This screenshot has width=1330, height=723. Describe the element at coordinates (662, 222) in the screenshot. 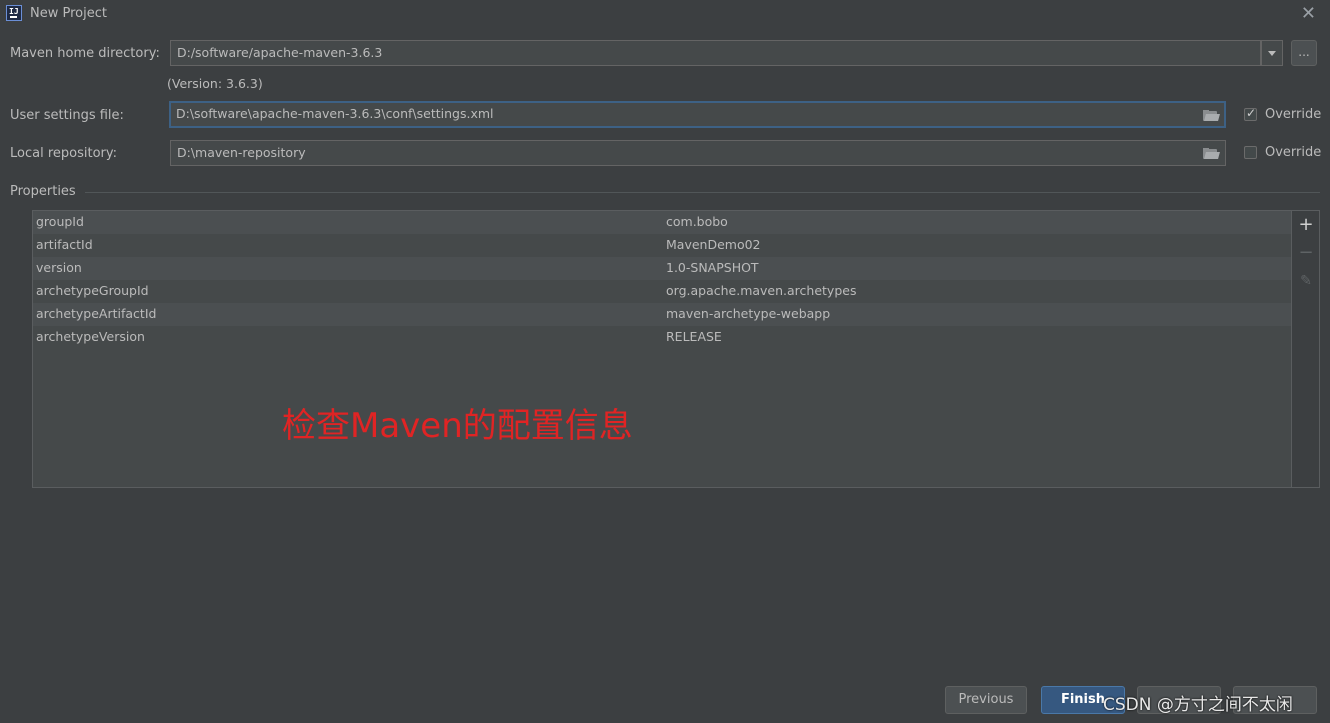

I see `table-row: groupId com.bobo` at that location.